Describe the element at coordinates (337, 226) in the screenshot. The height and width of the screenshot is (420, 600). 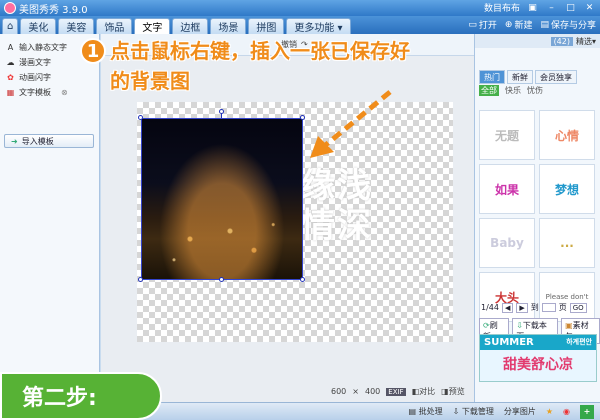
I see `canvas-text-line2: 情深` at that location.